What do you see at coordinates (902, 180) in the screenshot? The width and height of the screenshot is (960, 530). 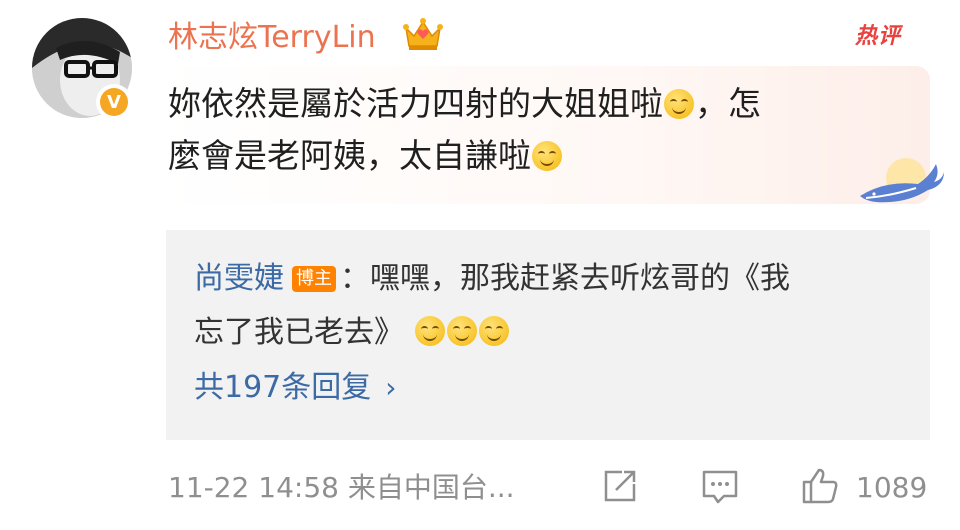 I see `whale-decoration-icon` at bounding box center [902, 180].